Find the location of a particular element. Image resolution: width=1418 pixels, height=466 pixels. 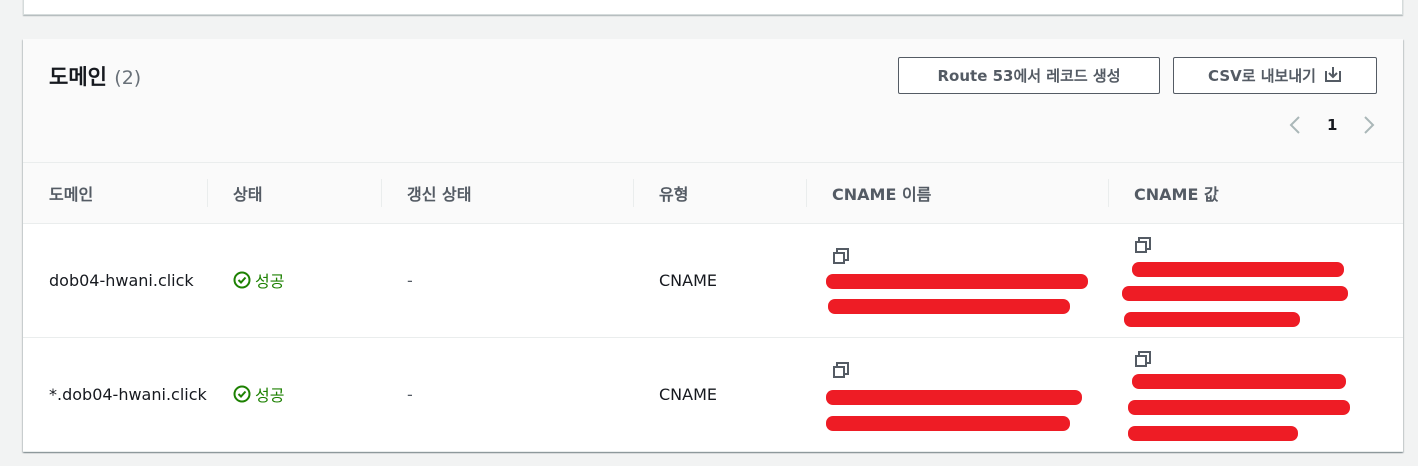

column-header-domain: 도메인 is located at coordinates (115, 193).